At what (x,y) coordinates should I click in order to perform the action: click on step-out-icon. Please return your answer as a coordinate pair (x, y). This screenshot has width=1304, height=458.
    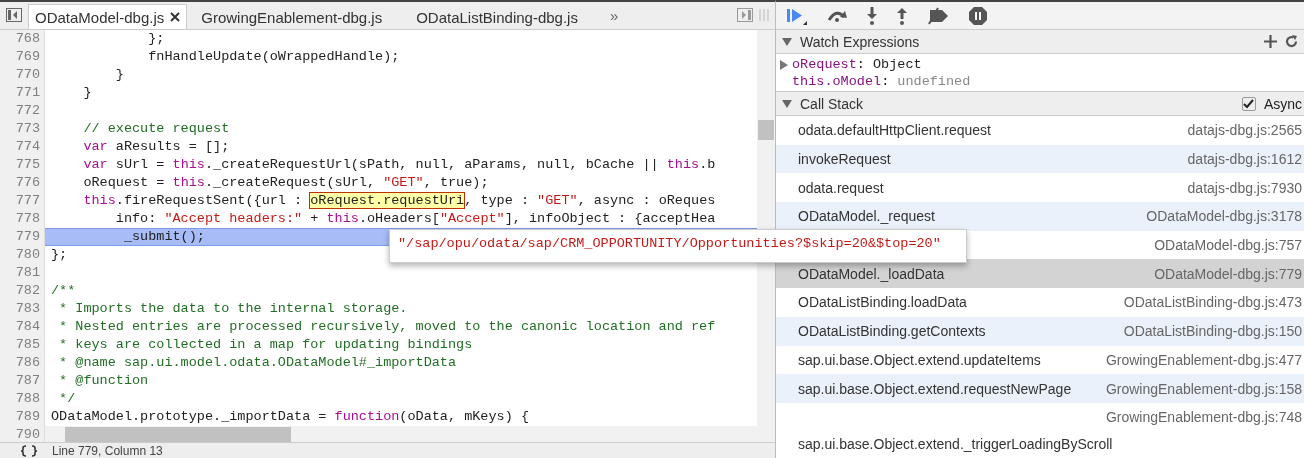
    Looking at the image, I should click on (902, 15).